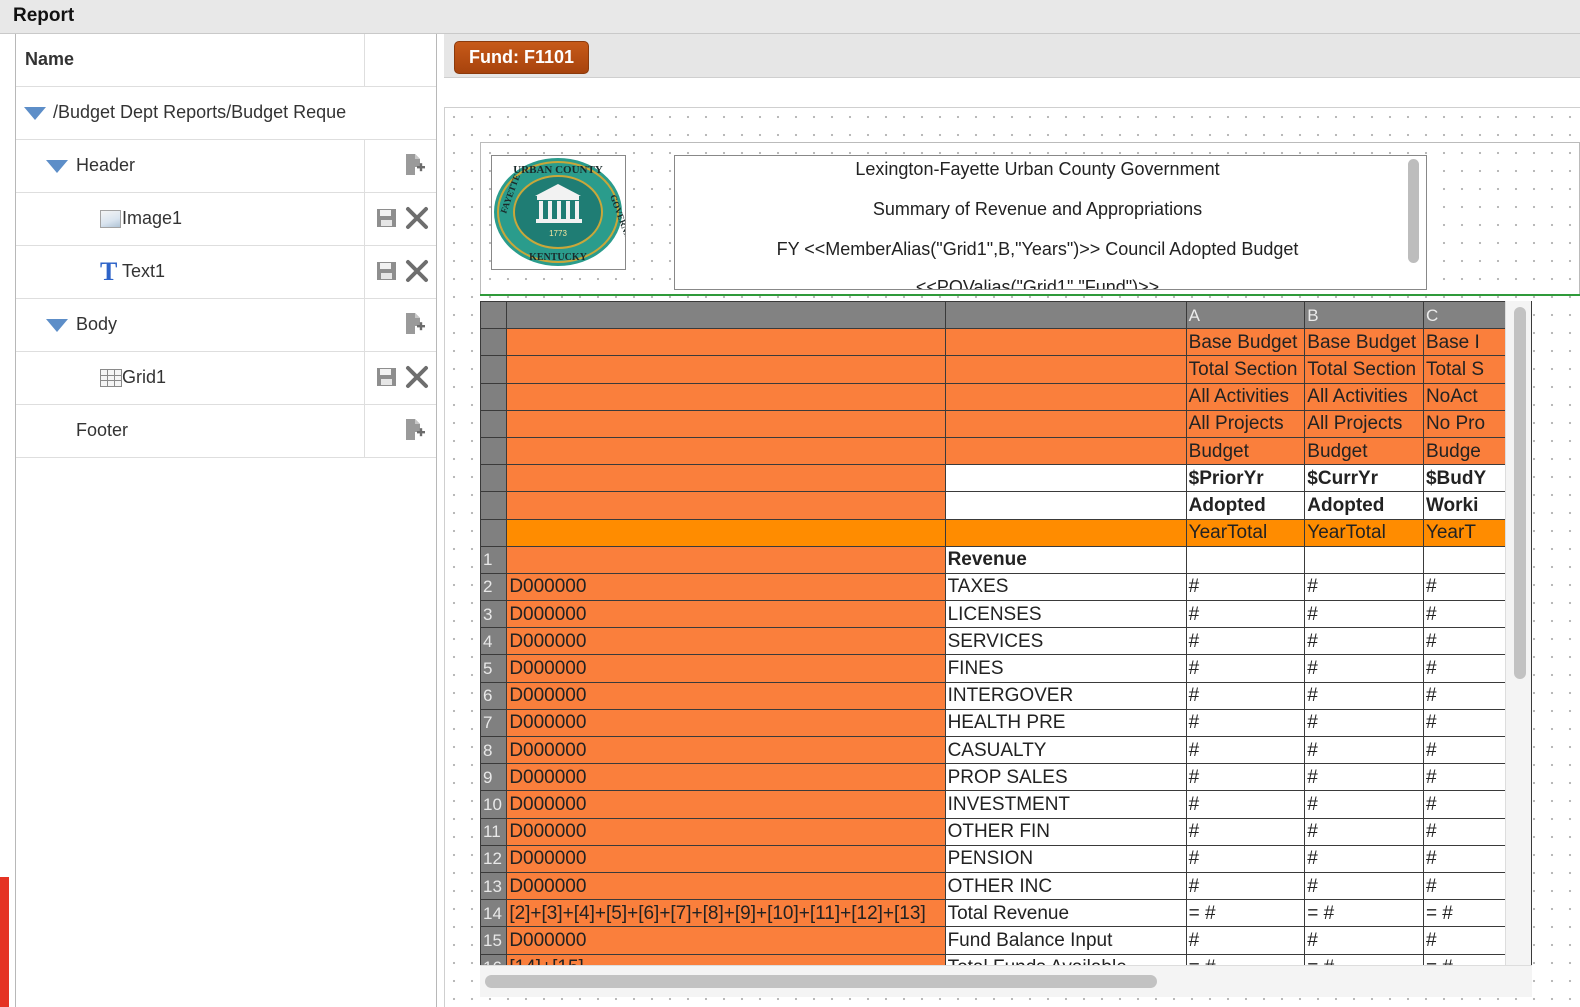 The height and width of the screenshot is (1007, 1580). I want to click on row-label-cell: Fund Balance Input, so click(1065, 940).